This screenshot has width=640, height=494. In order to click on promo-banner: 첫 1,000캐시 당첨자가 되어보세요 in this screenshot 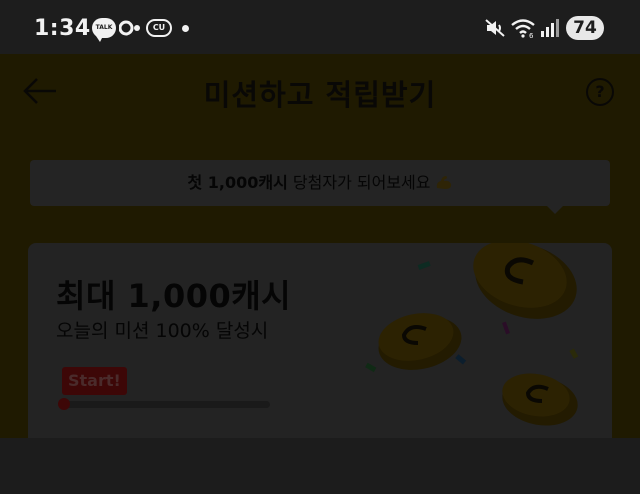, I will do `click(320, 183)`.